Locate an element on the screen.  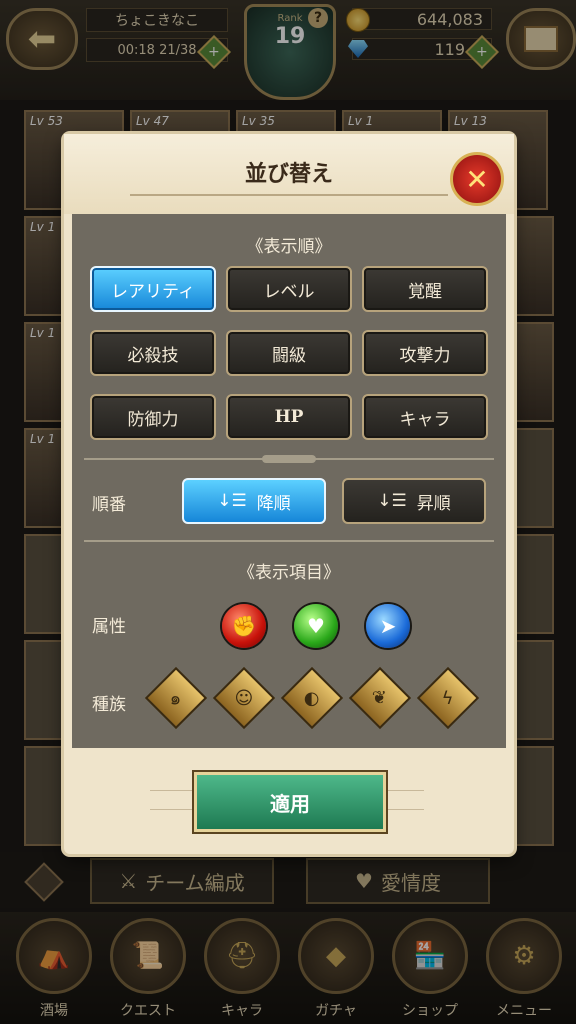
sort-awakening-button: 覚醒 is located at coordinates (425, 289).